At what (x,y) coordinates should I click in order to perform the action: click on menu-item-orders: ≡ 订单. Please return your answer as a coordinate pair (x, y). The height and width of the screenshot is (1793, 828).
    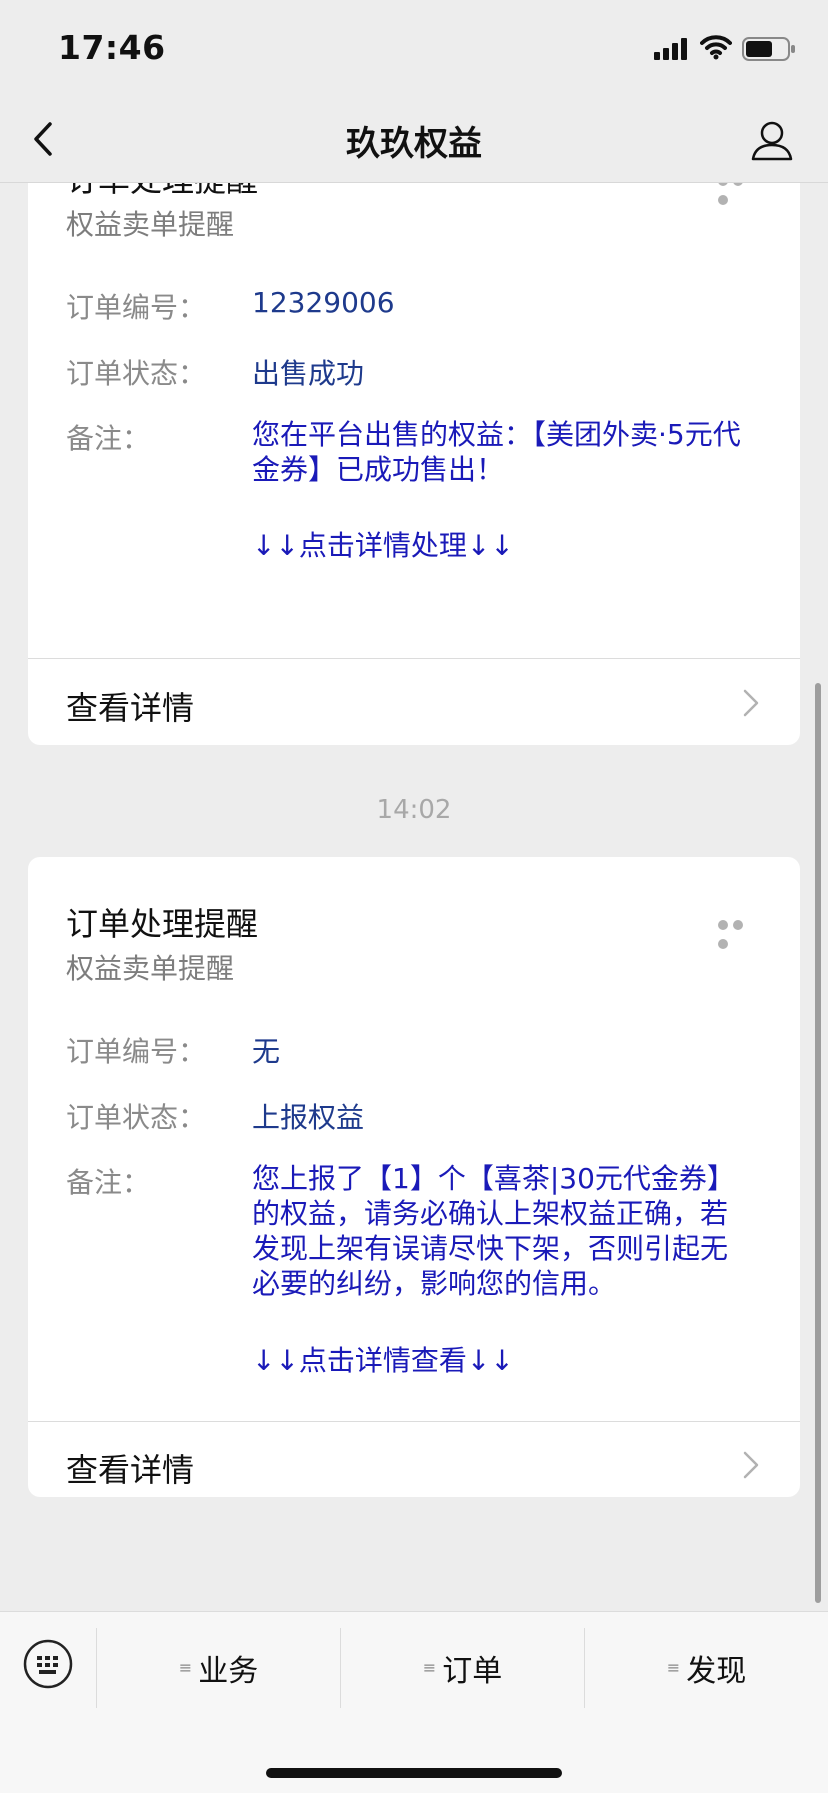
    Looking at the image, I should click on (462, 1668).